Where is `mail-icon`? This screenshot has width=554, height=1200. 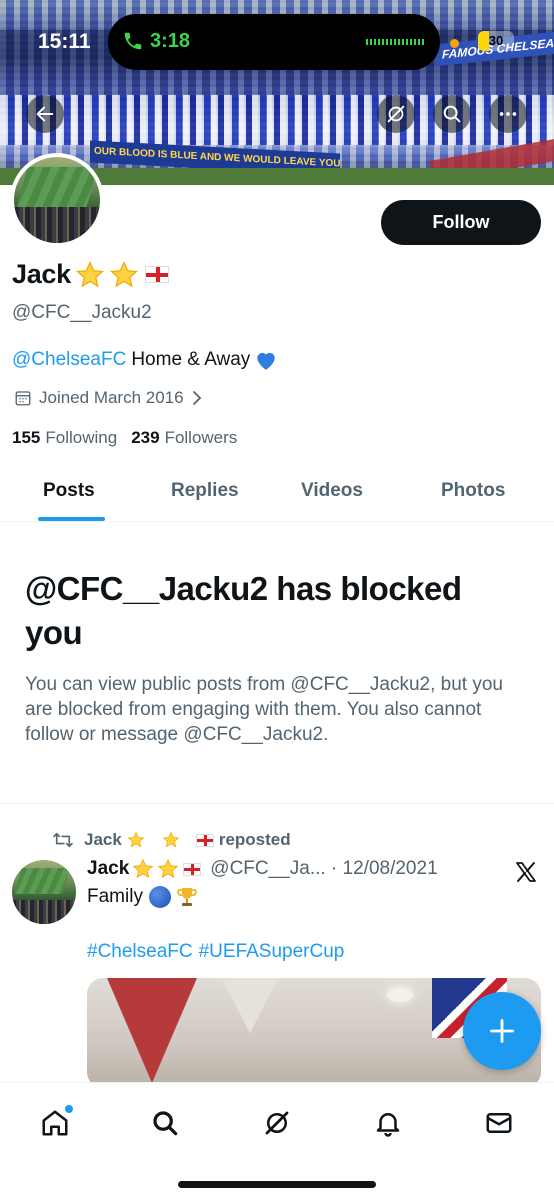 mail-icon is located at coordinates (499, 1123).